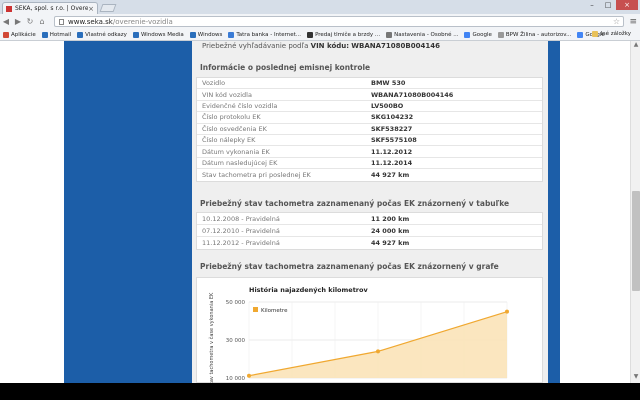 The width and height of the screenshot is (640, 400). Describe the element at coordinates (615, 34) in the screenshot. I see `other-bookmarks-label: Iné záložky` at that location.